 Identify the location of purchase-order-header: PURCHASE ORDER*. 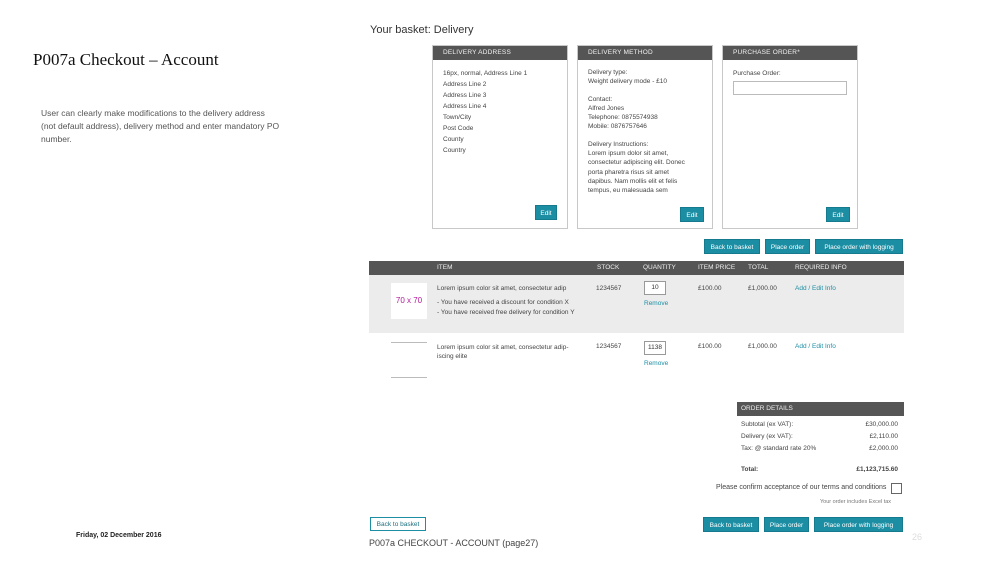
(790, 53).